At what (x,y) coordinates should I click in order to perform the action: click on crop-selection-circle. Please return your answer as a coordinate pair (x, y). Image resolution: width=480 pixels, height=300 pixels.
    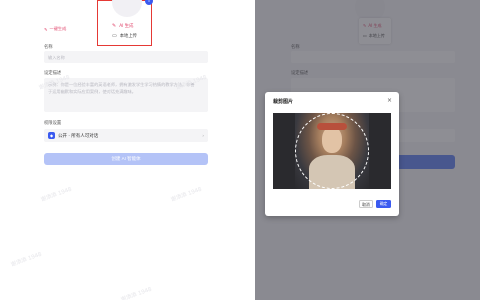
    Looking at the image, I should click on (332, 151).